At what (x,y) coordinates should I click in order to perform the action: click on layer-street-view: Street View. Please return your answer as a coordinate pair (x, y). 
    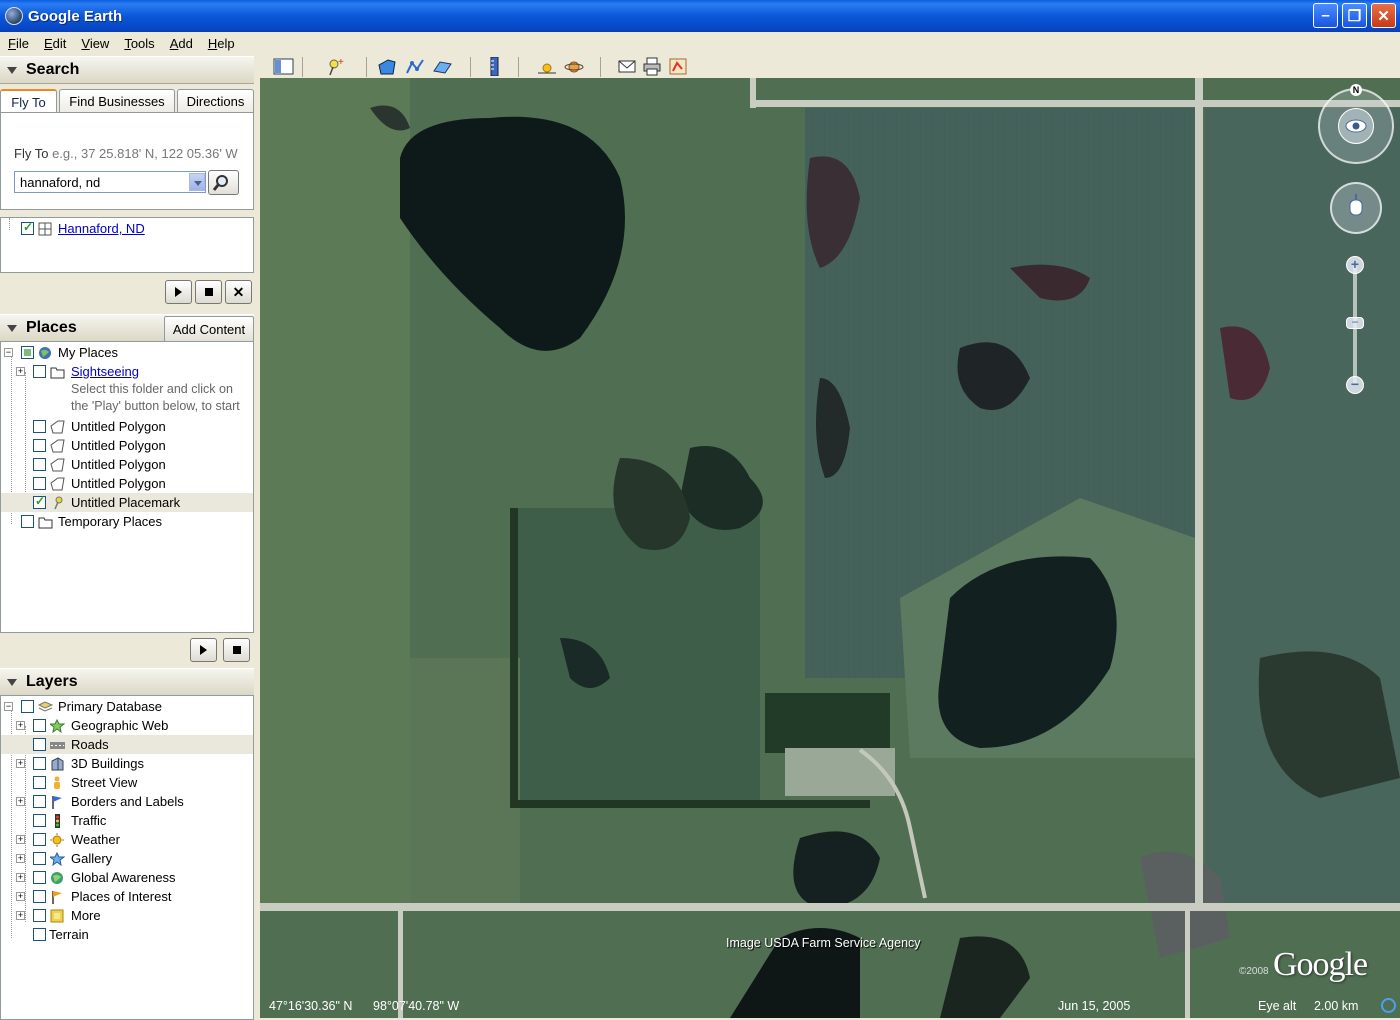
    Looking at the image, I should click on (127, 782).